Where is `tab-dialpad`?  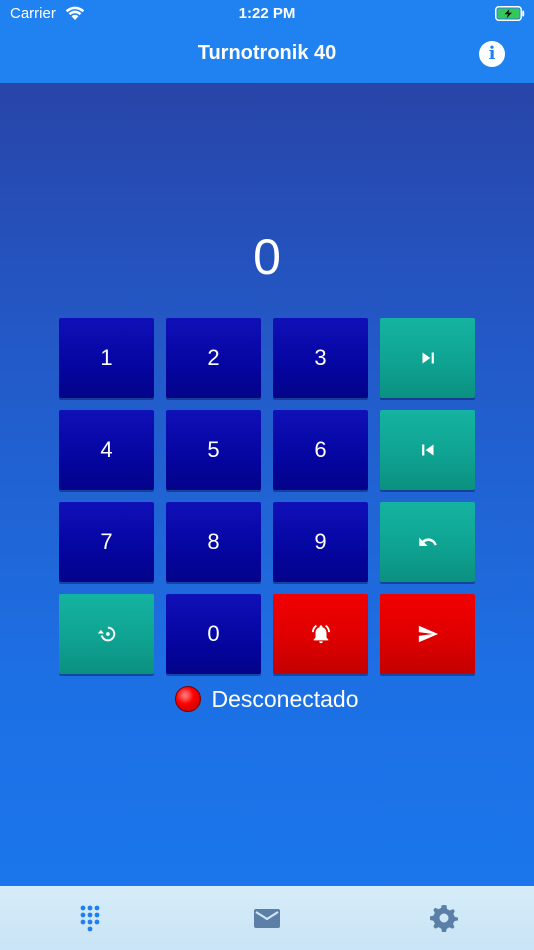 tab-dialpad is located at coordinates (90, 918).